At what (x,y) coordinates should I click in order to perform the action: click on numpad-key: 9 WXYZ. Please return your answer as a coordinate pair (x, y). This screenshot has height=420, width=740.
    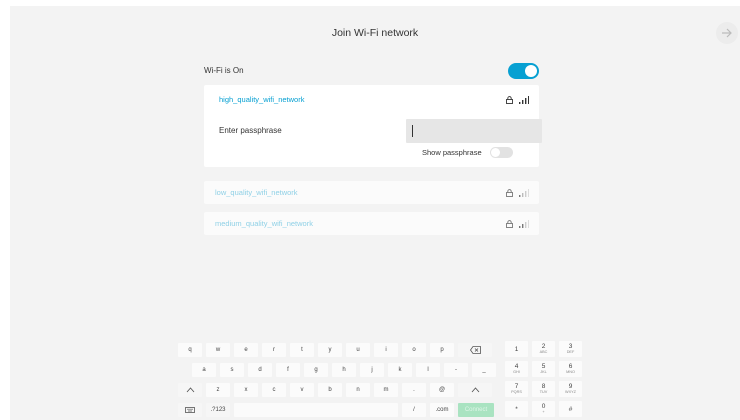
    Looking at the image, I should click on (570, 389).